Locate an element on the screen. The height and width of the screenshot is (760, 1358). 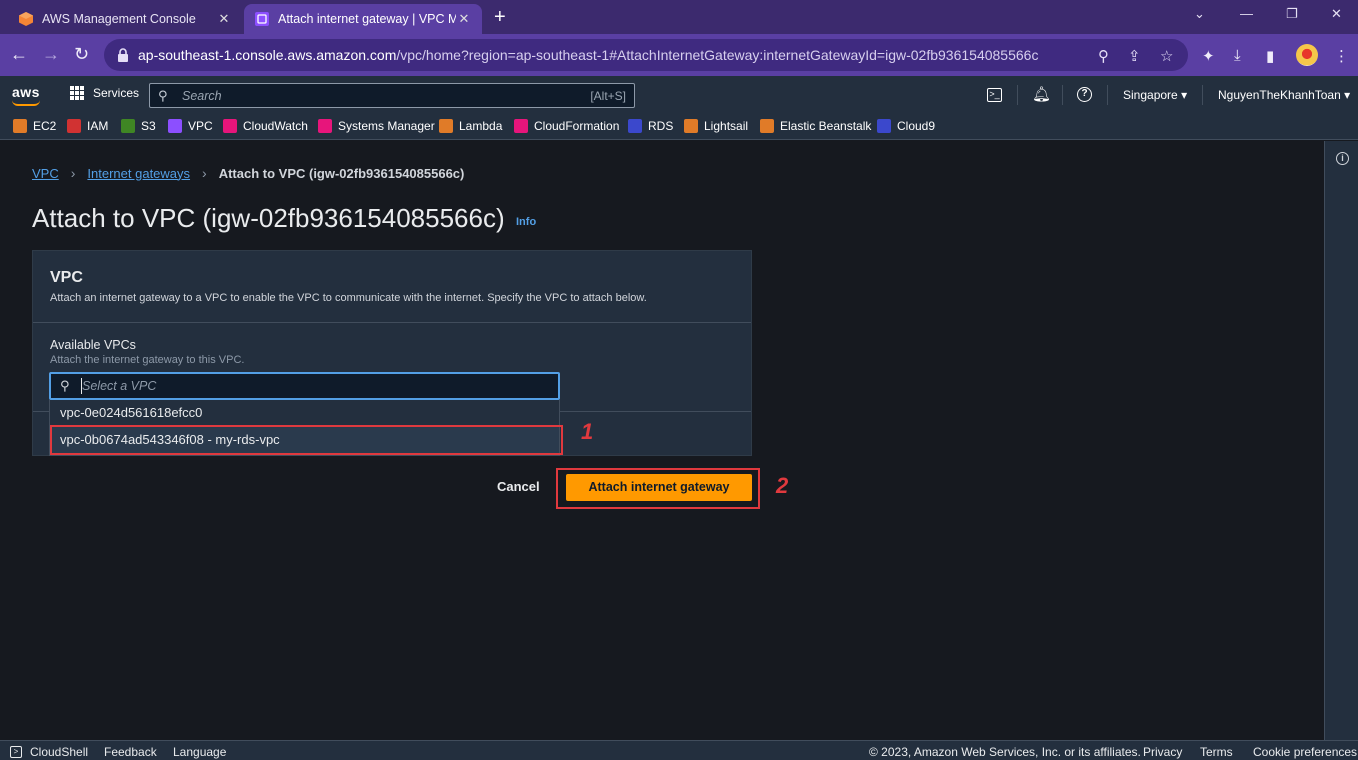
close-window-icon: ✕ is located at coordinates (1336, 14).